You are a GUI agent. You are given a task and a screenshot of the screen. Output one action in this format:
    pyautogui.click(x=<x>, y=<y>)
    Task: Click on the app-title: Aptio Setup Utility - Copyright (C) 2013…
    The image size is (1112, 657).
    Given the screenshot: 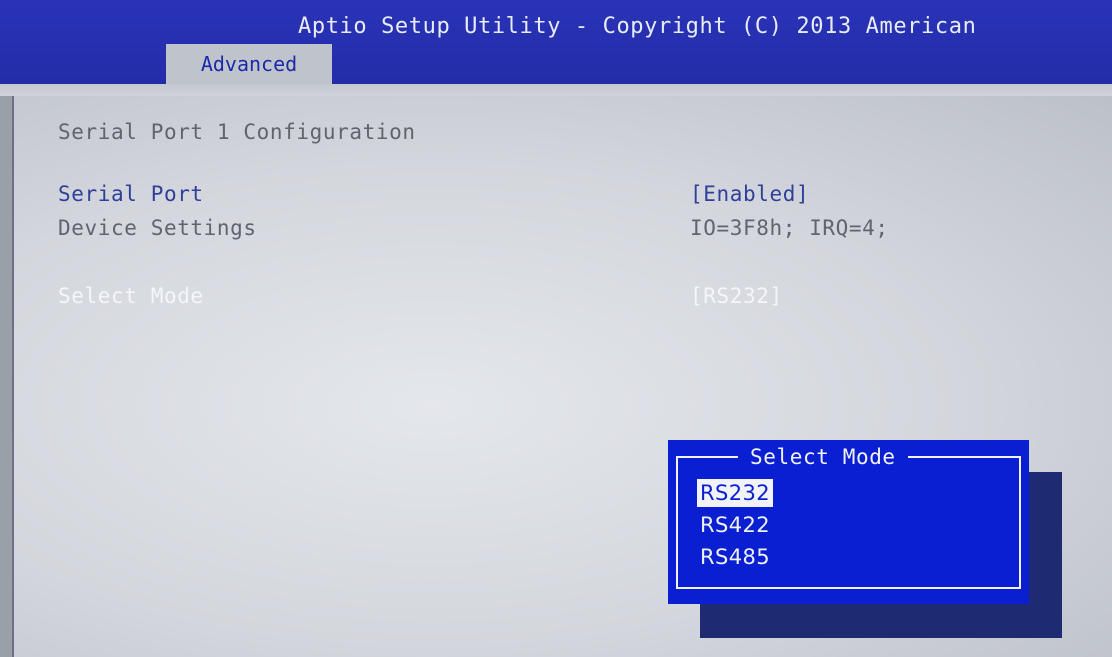 What is the action you would take?
    pyautogui.click(x=637, y=26)
    